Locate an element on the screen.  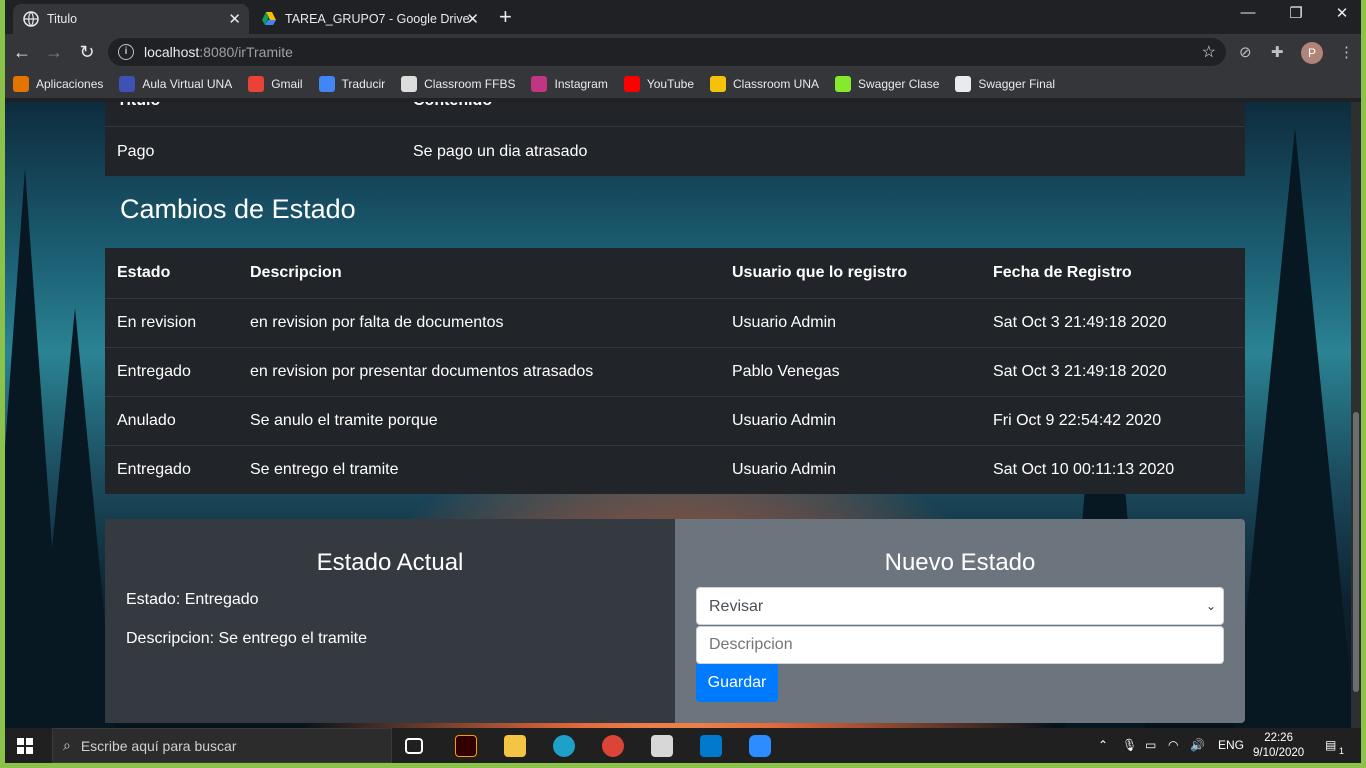
clock: 22:26 9/10/2020 is located at coordinates (1278, 746).